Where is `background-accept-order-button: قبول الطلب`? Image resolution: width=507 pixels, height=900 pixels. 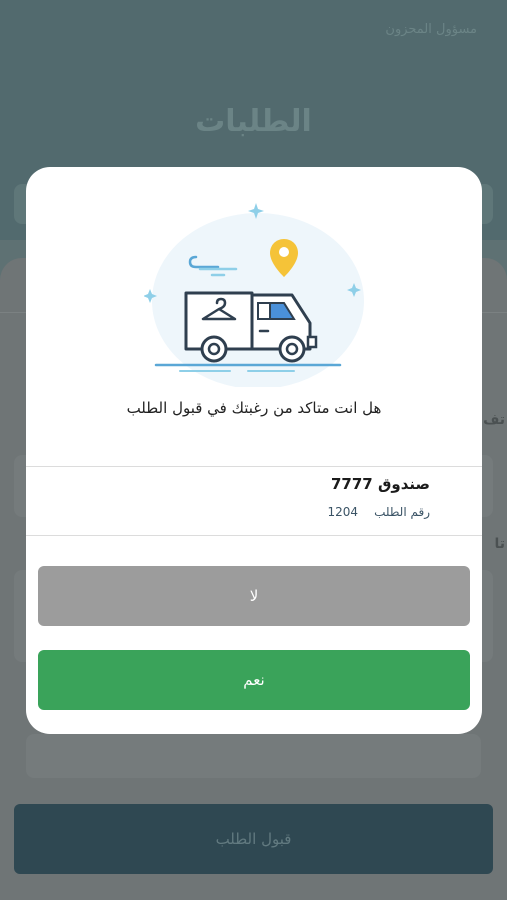 background-accept-order-button: قبول الطلب is located at coordinates (253, 839).